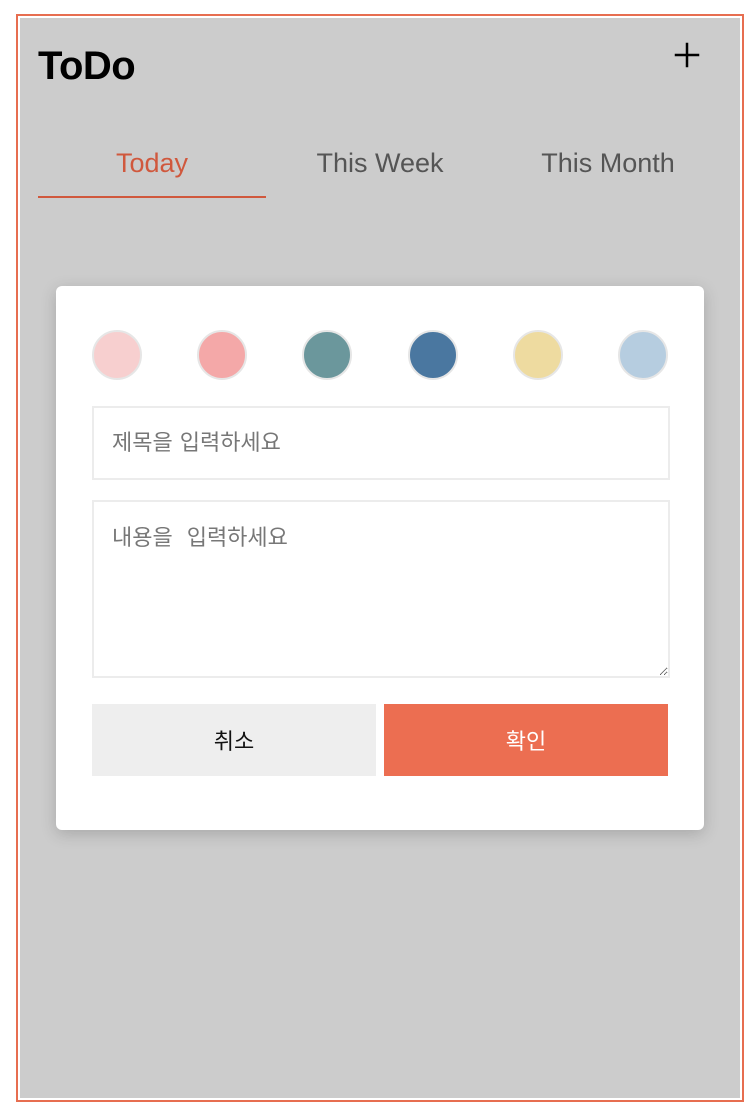  What do you see at coordinates (537, 355) in the screenshot?
I see `color-swatch-sand` at bounding box center [537, 355].